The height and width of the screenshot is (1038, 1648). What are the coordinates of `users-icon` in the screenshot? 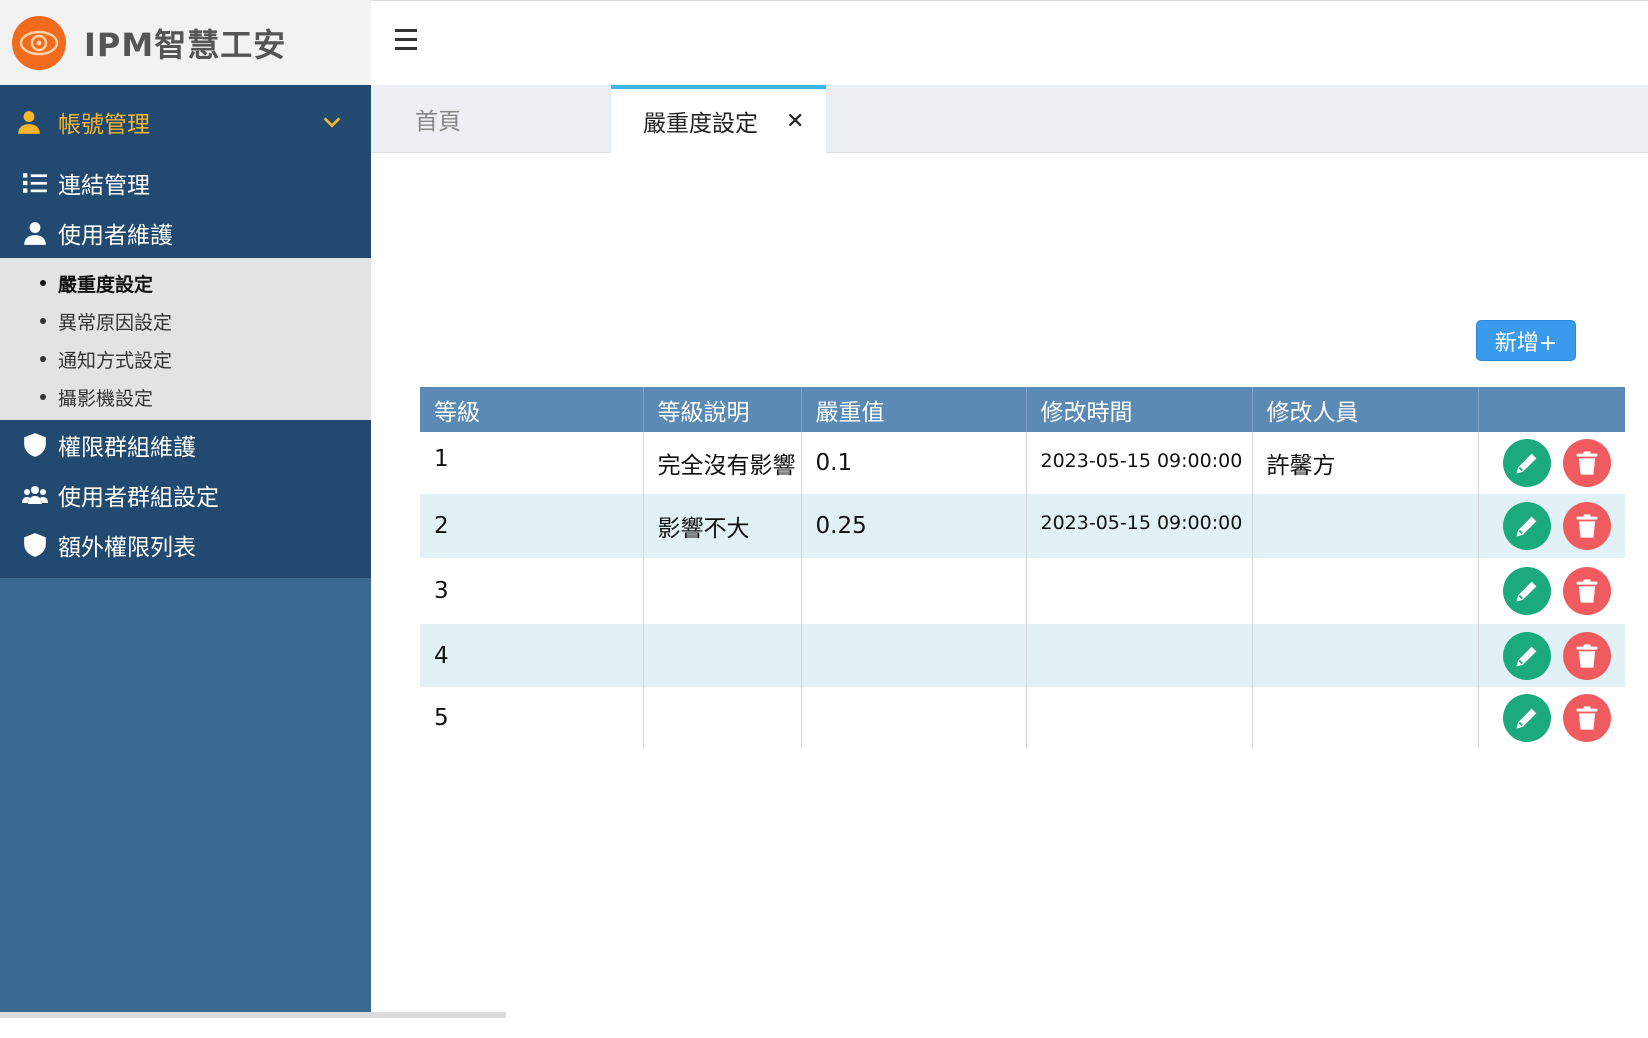 It's located at (35, 495).